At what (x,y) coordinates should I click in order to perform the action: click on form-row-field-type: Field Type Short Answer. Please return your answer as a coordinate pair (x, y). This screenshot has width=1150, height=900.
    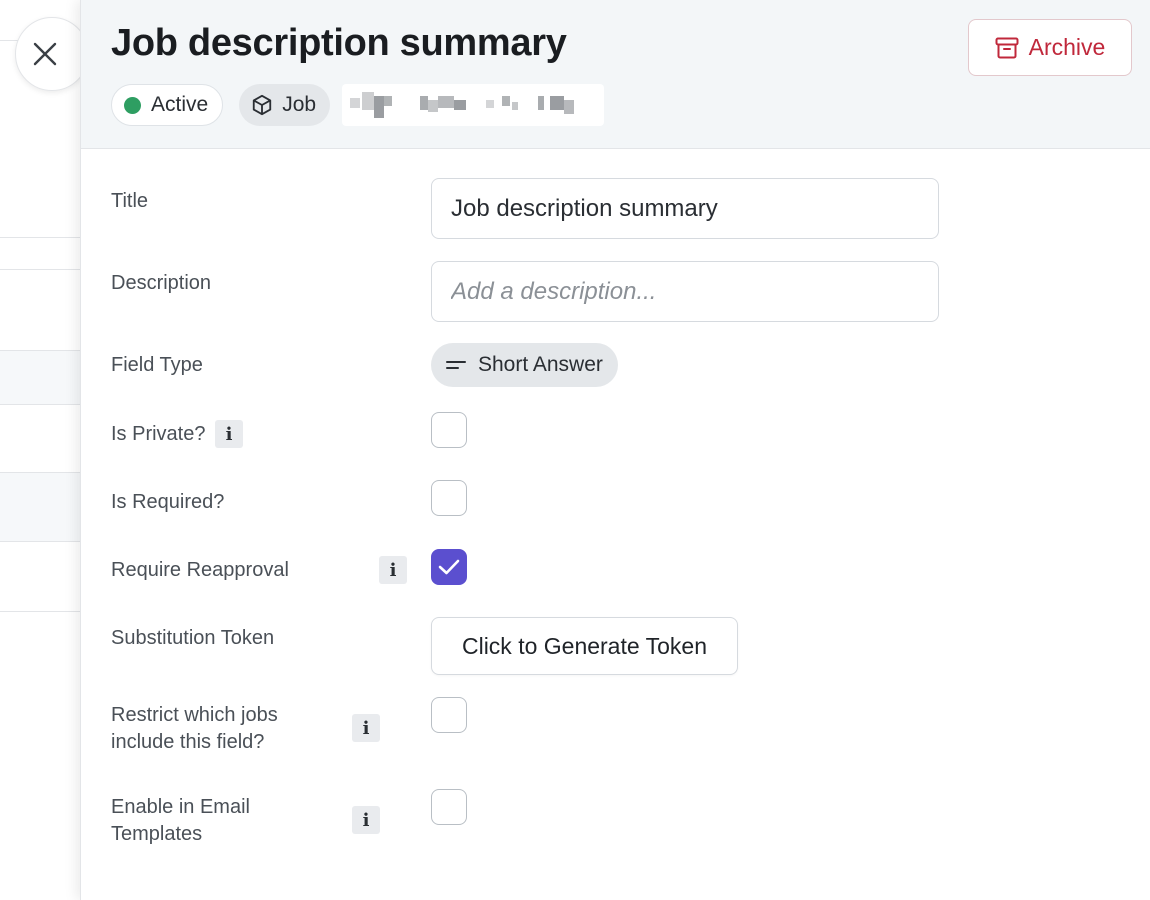
    Looking at the image, I should click on (611, 365).